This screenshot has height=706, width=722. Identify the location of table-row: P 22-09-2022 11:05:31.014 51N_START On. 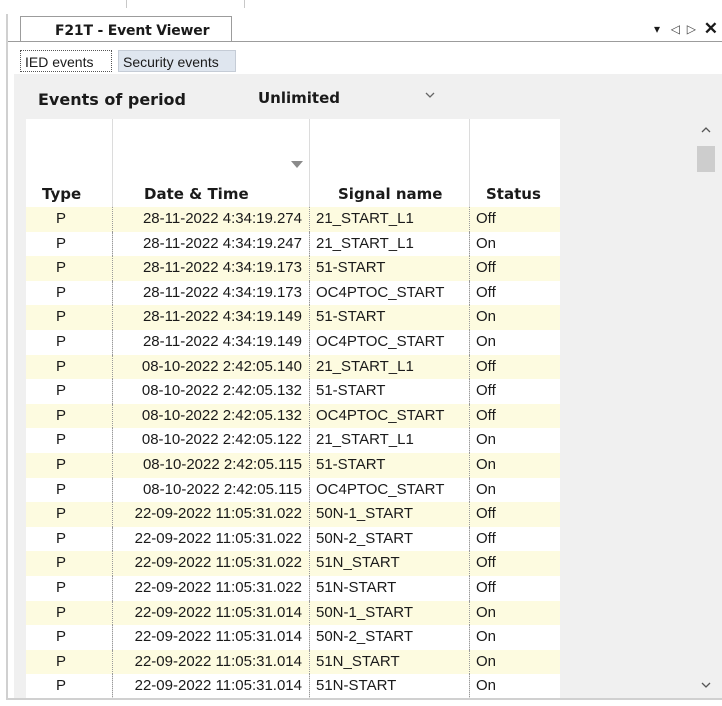
(293, 662).